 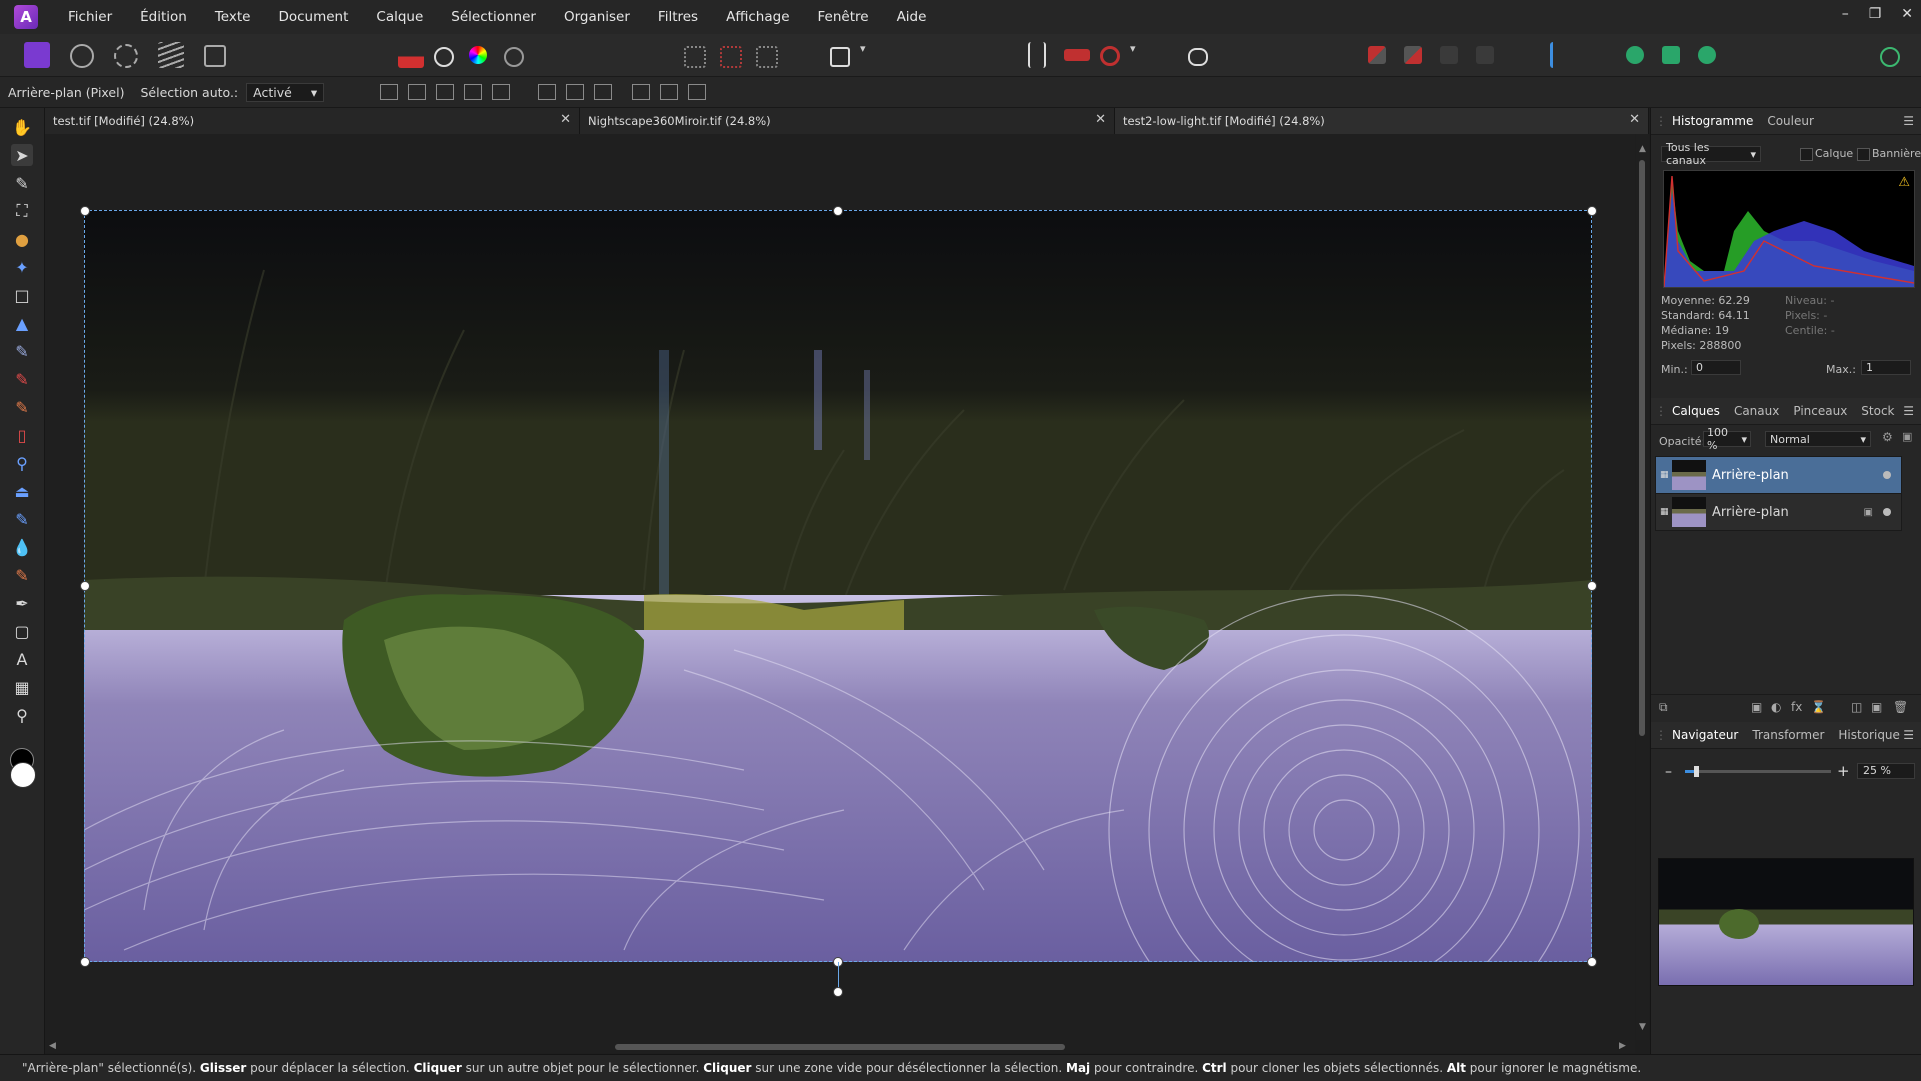 What do you see at coordinates (22, 267) in the screenshot?
I see `flood-select-icon: ✦` at bounding box center [22, 267].